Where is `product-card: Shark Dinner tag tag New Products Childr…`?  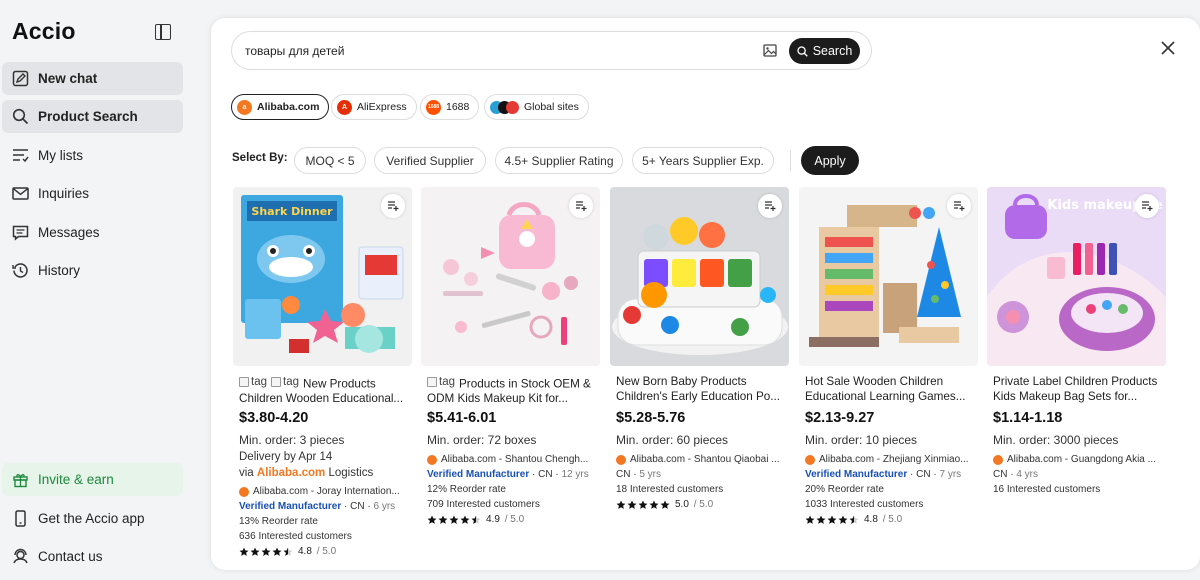
product-card: Shark Dinner tag tag New Products Childr… is located at coordinates (322, 372).